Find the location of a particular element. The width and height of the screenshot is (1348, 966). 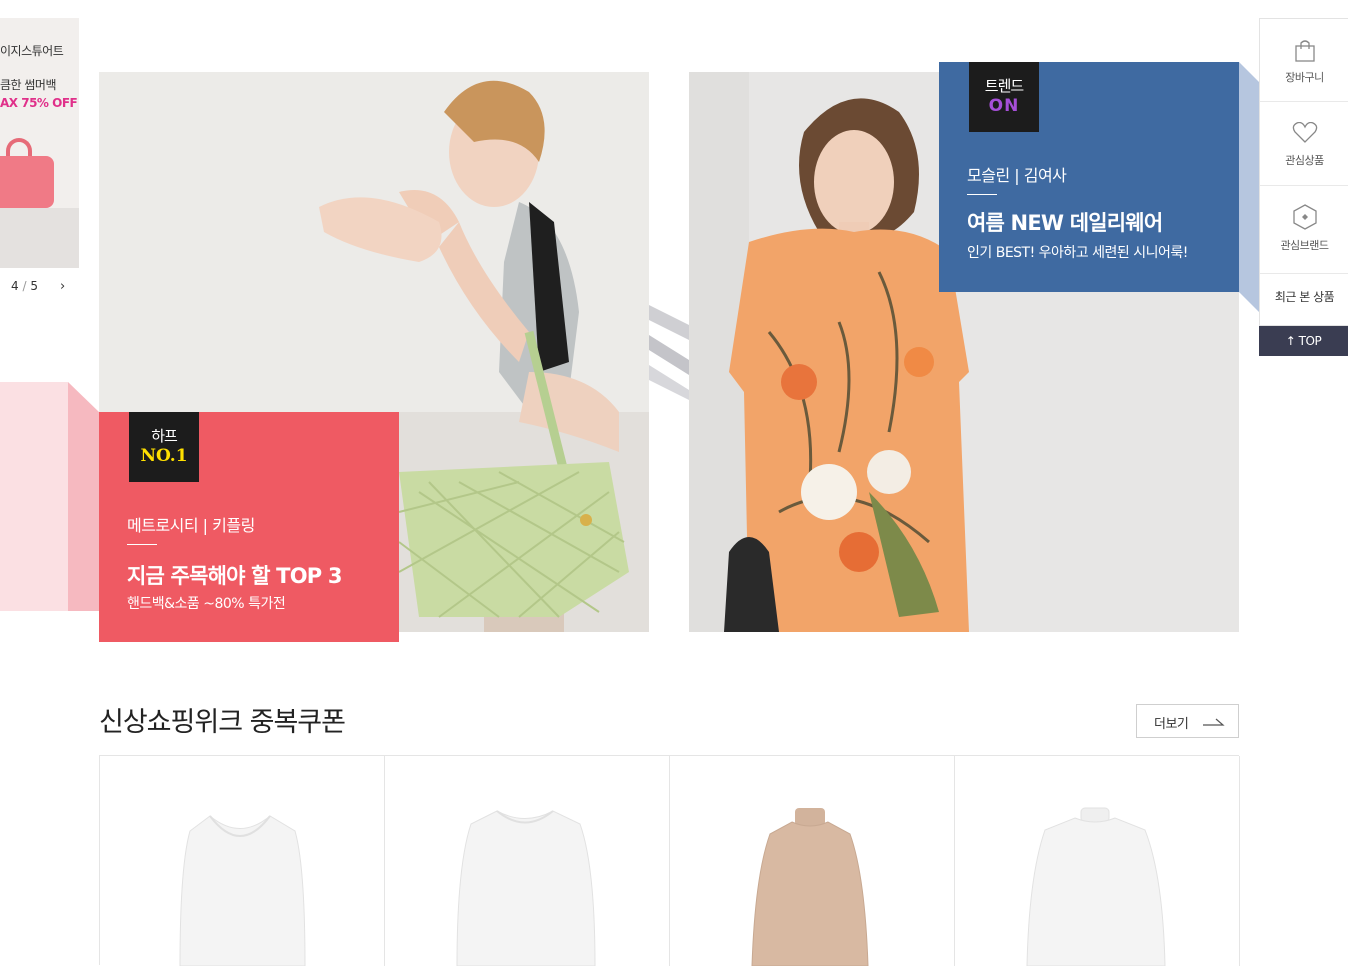

badge-top-text: 하프 is located at coordinates (164, 436).